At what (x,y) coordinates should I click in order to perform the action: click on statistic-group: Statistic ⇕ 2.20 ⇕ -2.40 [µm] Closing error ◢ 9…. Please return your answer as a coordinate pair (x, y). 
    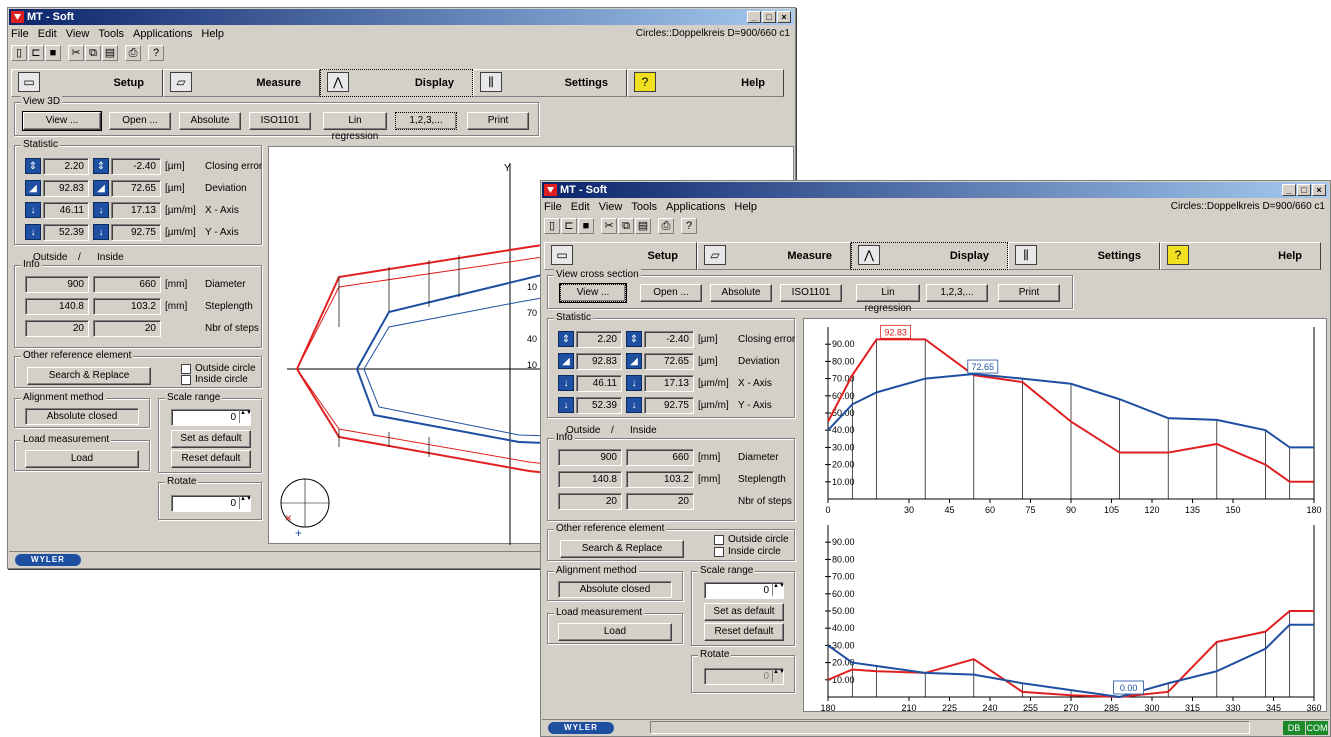
    Looking at the image, I should click on (671, 365).